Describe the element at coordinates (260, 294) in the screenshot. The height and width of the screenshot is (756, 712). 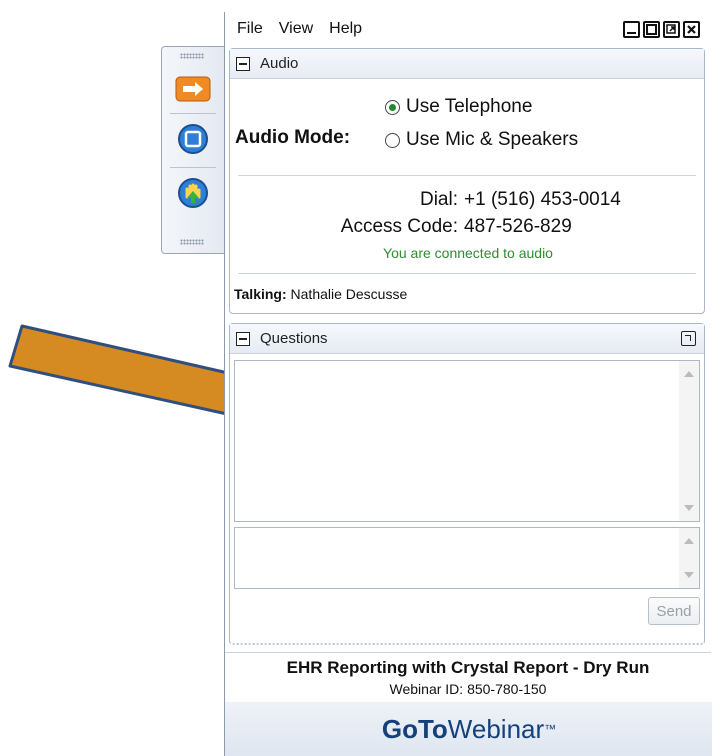
I see `talking-label: Talking:` at that location.